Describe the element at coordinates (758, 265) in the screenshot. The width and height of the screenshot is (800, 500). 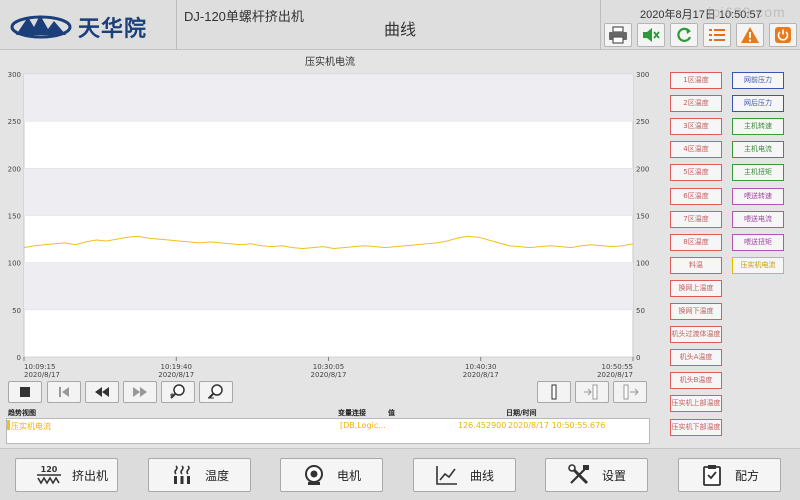
I see `variable-button: 压实机电流` at that location.